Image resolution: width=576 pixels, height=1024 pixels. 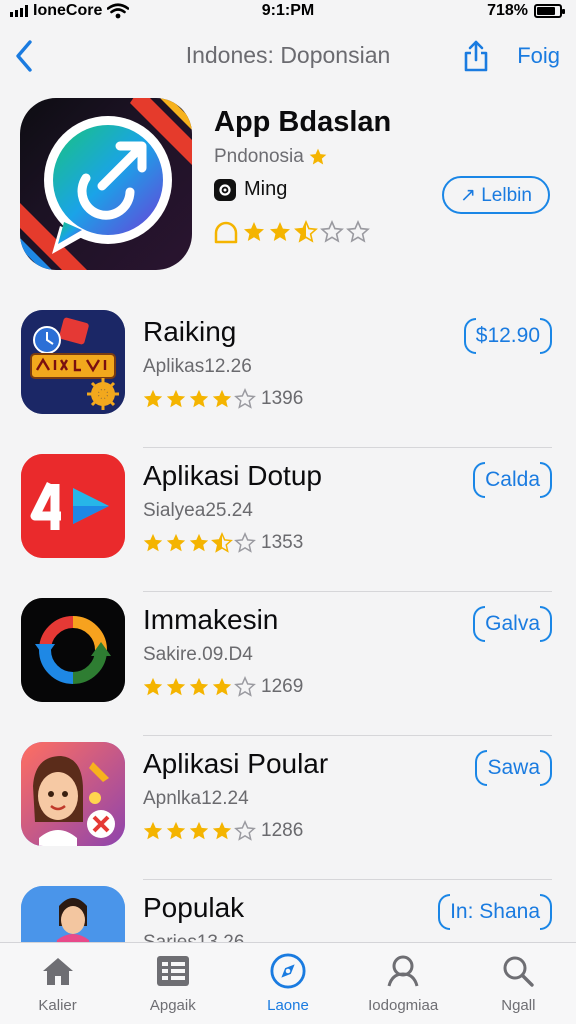 I want to click on app-rating: 1353, so click(x=222, y=543).